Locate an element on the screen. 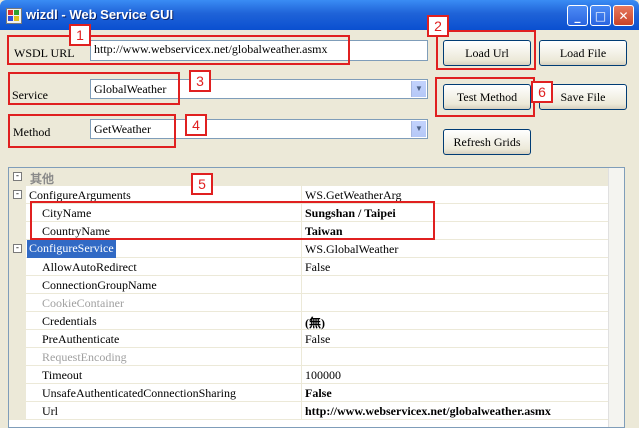  property-name: CookieContainer is located at coordinates (83, 303).